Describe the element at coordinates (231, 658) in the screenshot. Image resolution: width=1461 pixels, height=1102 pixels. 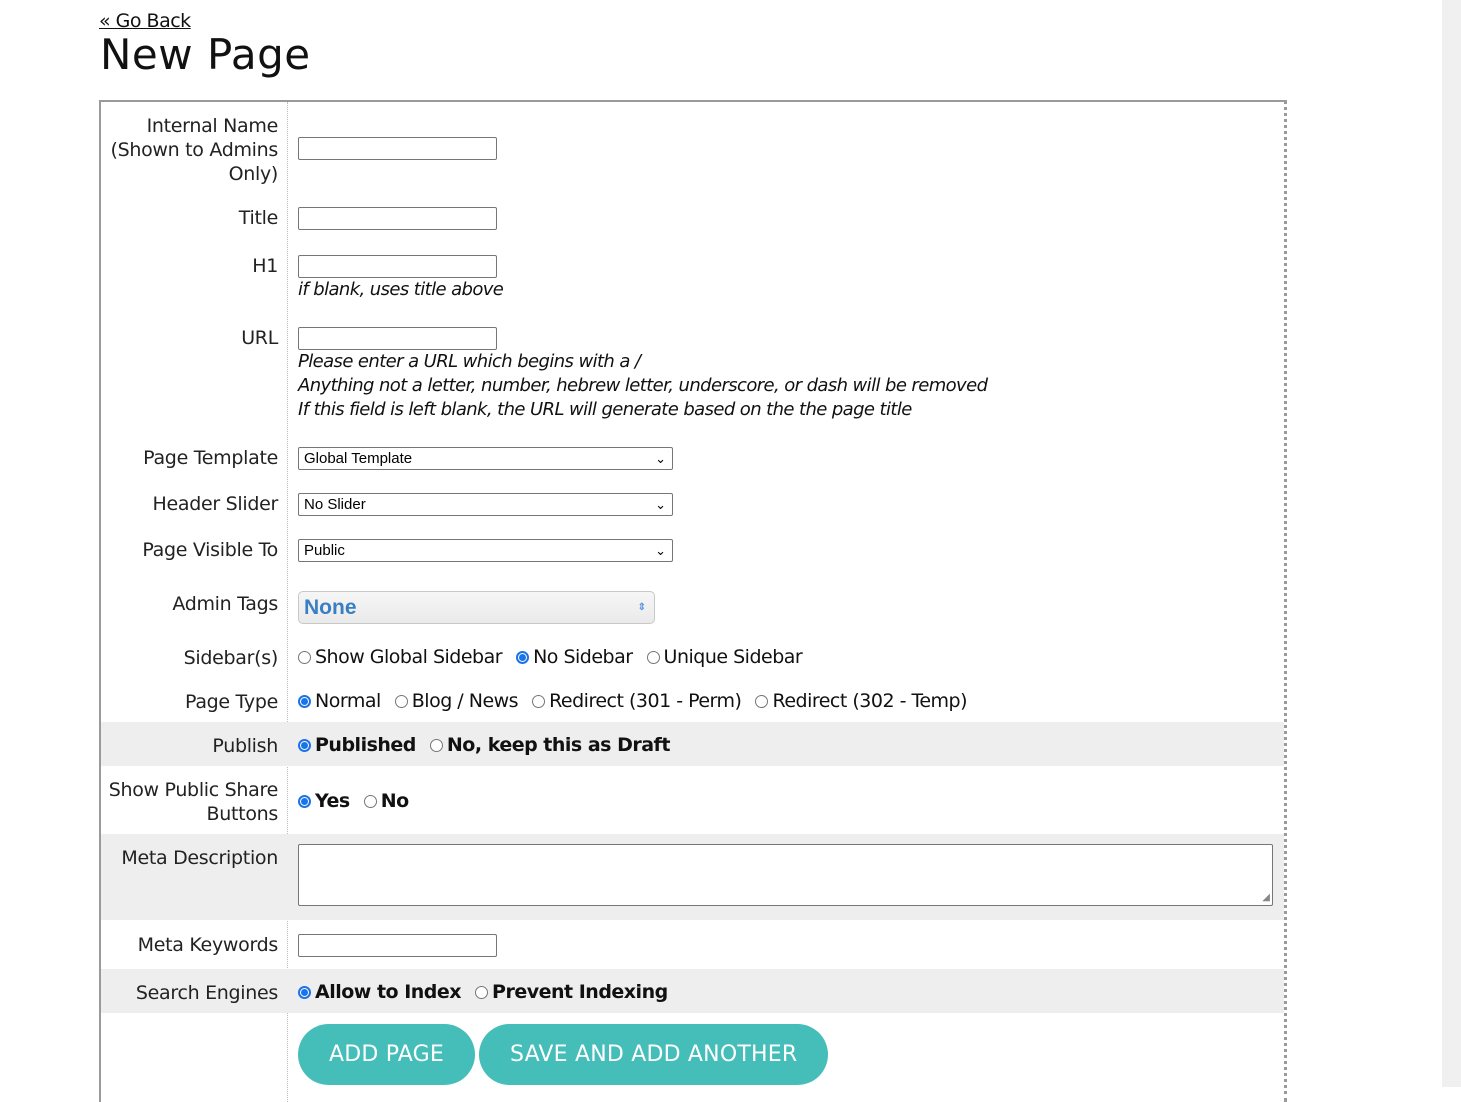
I see `sidebars-label: Sidebar(s)` at that location.